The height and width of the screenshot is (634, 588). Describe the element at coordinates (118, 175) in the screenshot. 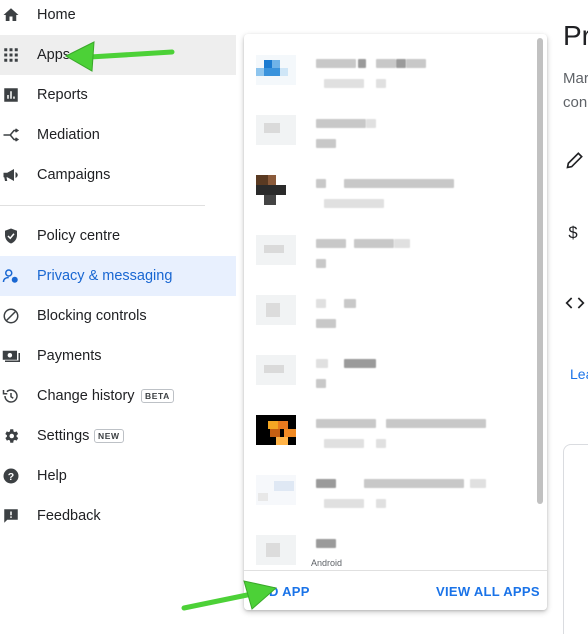

I see `sidebar-item-campaigns: Campaigns` at that location.